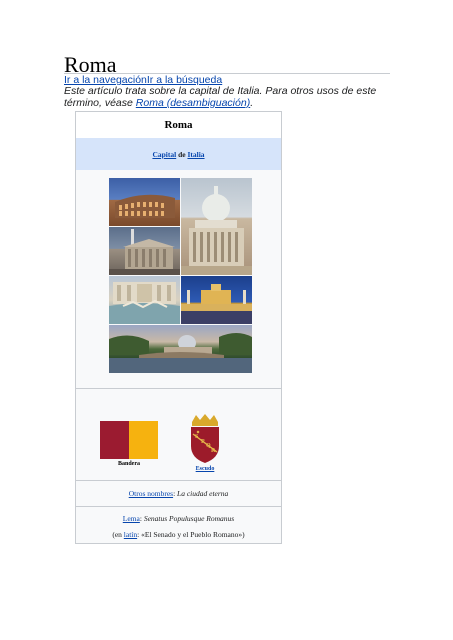 The image size is (453, 640). Describe the element at coordinates (144, 202) in the screenshot. I see `colosseum-photo` at that location.